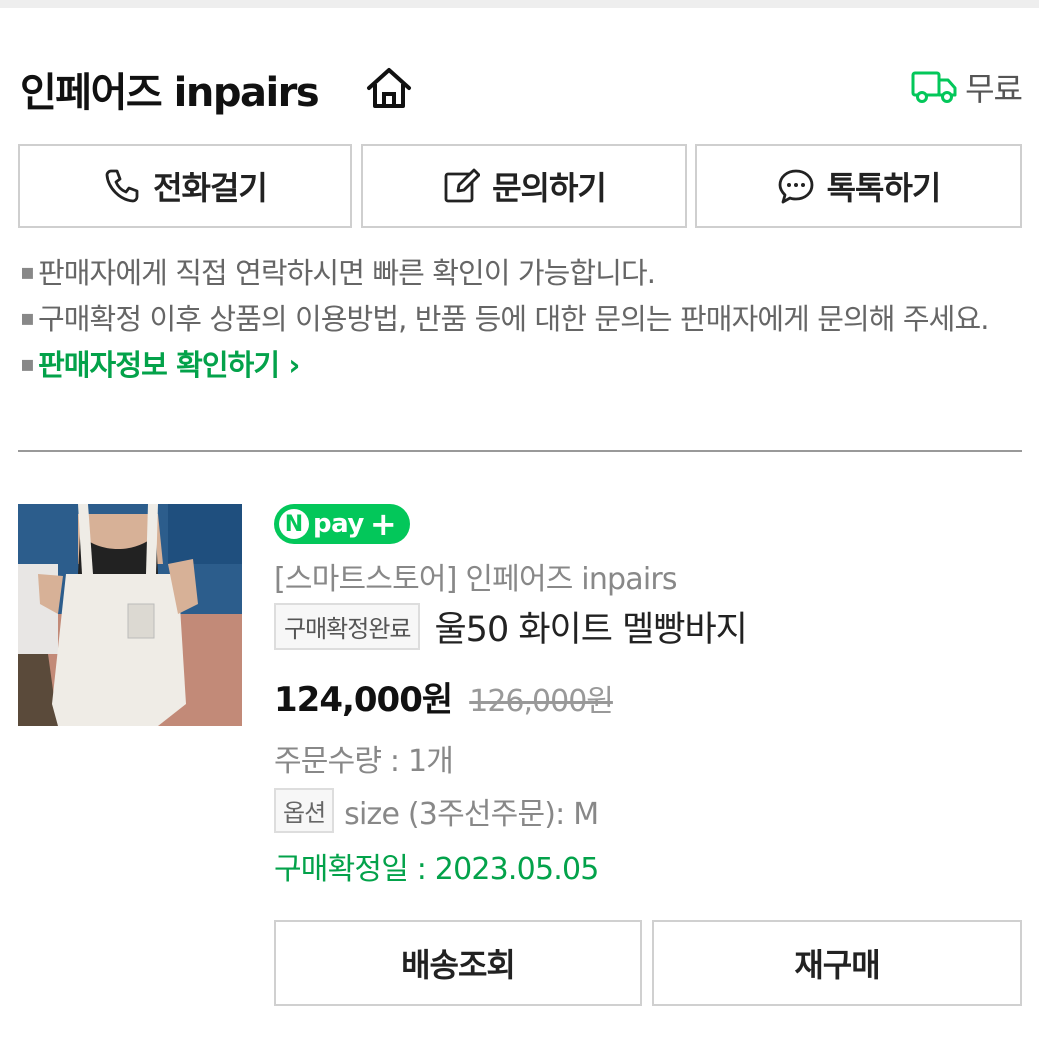  What do you see at coordinates (458, 963) in the screenshot?
I see `track-delivery-button: 배송조회` at bounding box center [458, 963].